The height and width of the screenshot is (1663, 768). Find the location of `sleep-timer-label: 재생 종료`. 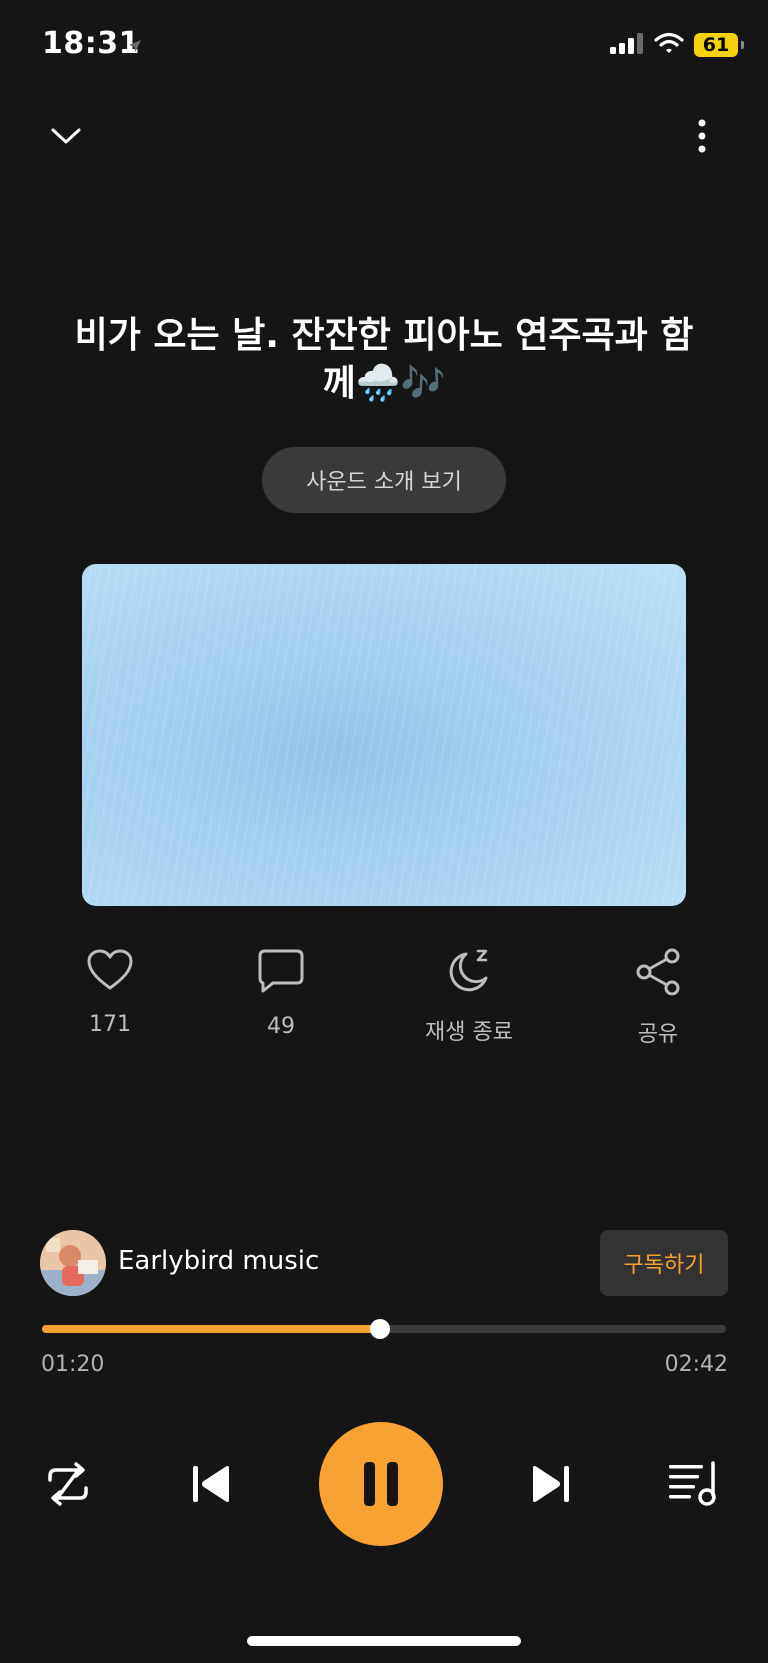

sleep-timer-label: 재생 종료 is located at coordinates (469, 1032).